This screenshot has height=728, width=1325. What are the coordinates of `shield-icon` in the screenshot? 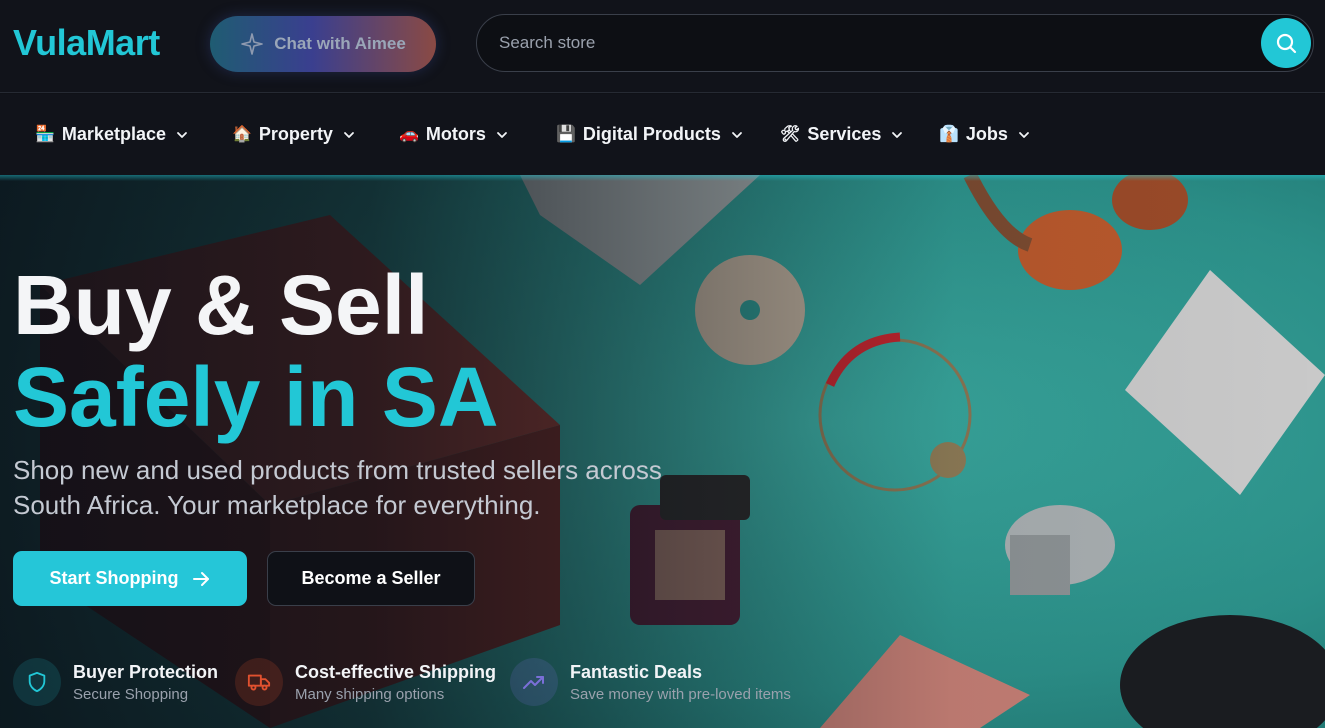 It's located at (37, 682).